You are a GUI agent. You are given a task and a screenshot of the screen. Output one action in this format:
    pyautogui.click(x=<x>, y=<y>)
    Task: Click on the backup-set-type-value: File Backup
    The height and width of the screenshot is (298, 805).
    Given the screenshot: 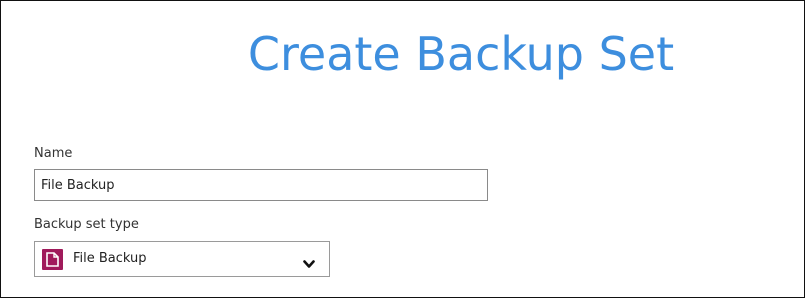 What is the action you would take?
    pyautogui.click(x=110, y=258)
    